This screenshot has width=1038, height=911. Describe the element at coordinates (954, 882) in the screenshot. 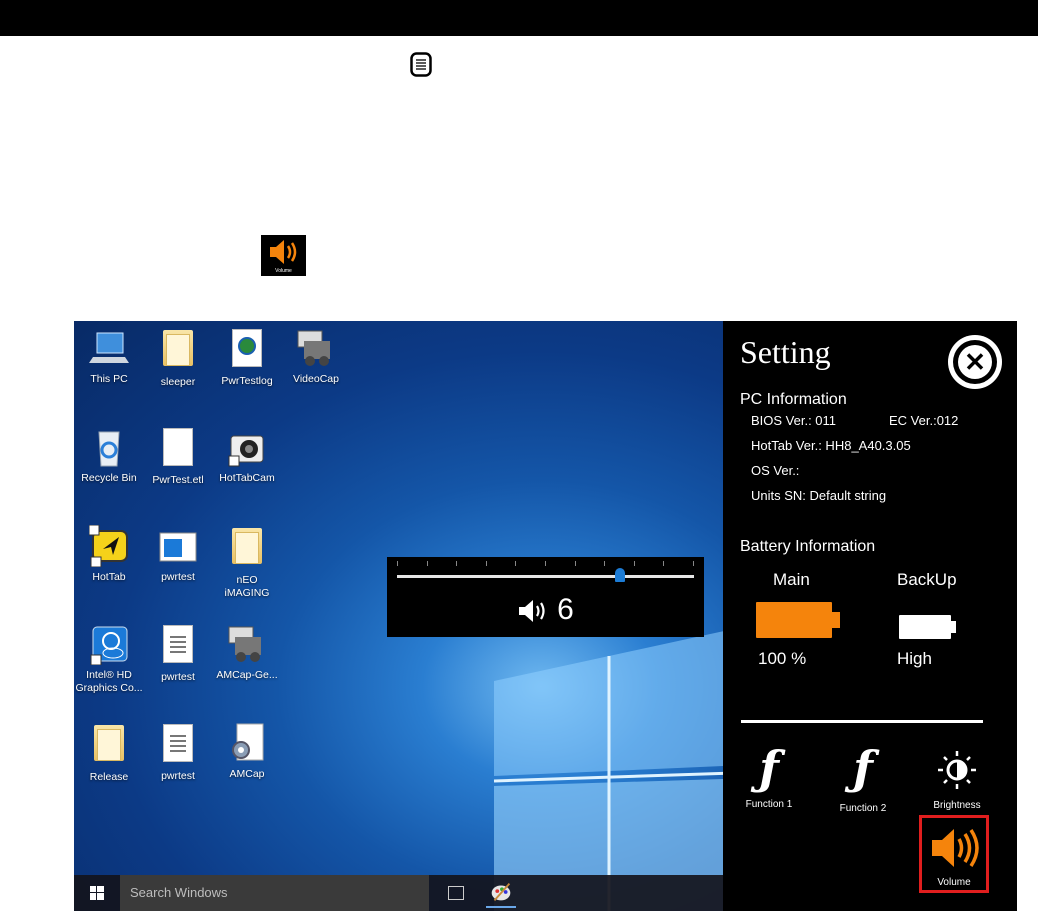

I see `volume-label: Volume` at that location.